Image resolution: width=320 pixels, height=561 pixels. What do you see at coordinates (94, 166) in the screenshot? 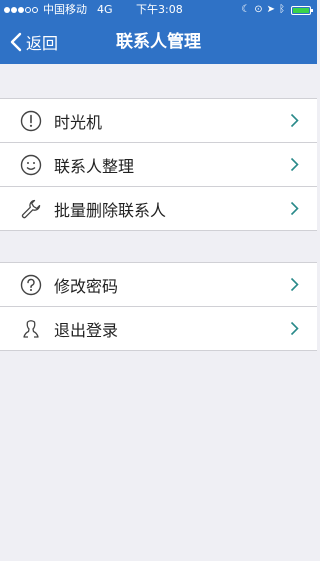
I see `menu-item-label: 联系人整理` at bounding box center [94, 166].